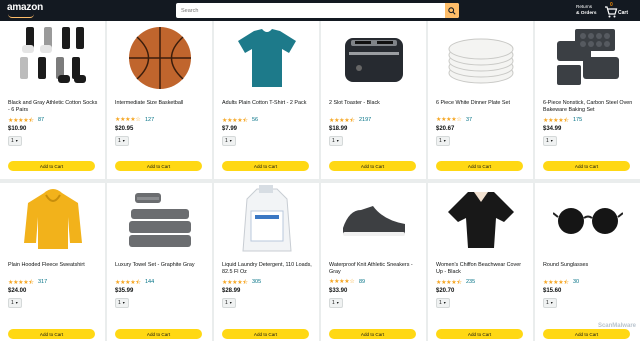 The height and width of the screenshot is (341, 640). What do you see at coordinates (362, 282) in the screenshot?
I see `review-count: 89` at bounding box center [362, 282].